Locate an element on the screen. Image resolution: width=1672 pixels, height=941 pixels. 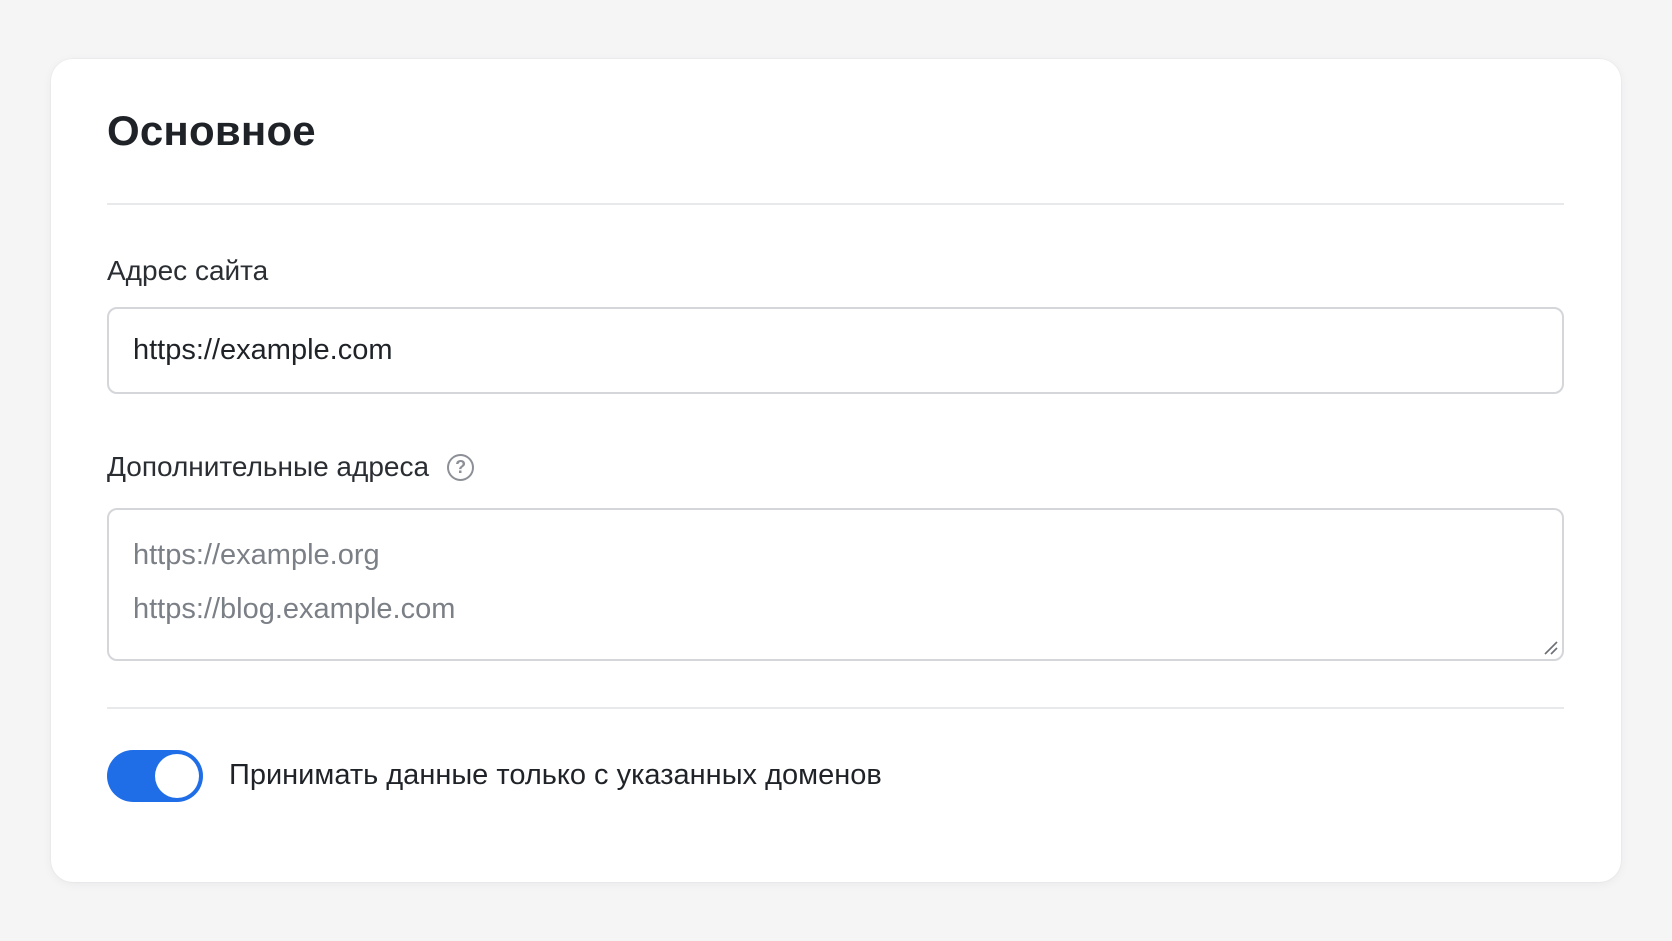
placeholder-line: https://example.org is located at coordinates (256, 555).